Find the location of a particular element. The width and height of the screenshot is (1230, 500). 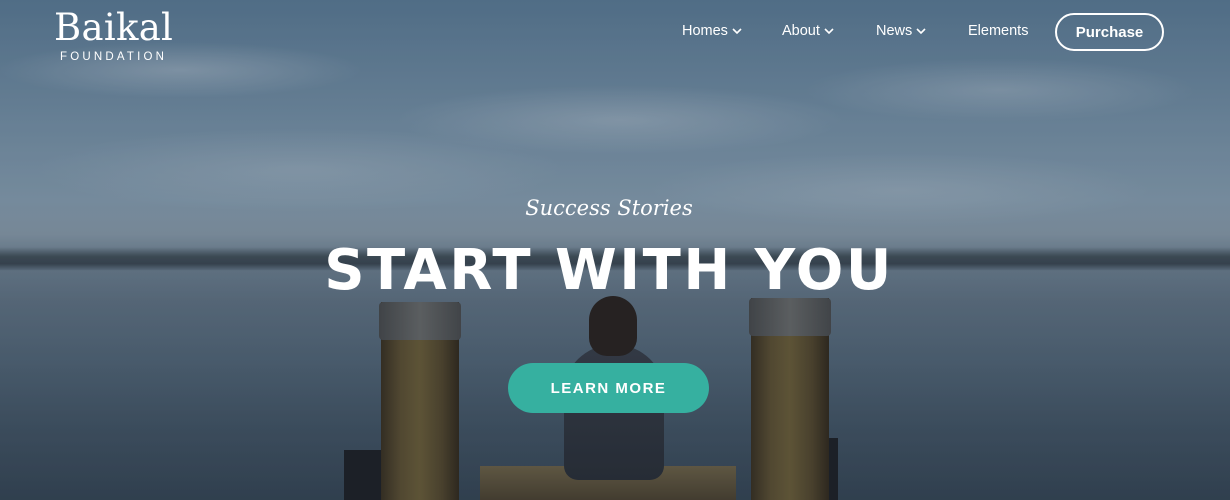

nav-item-label: About is located at coordinates (801, 31).